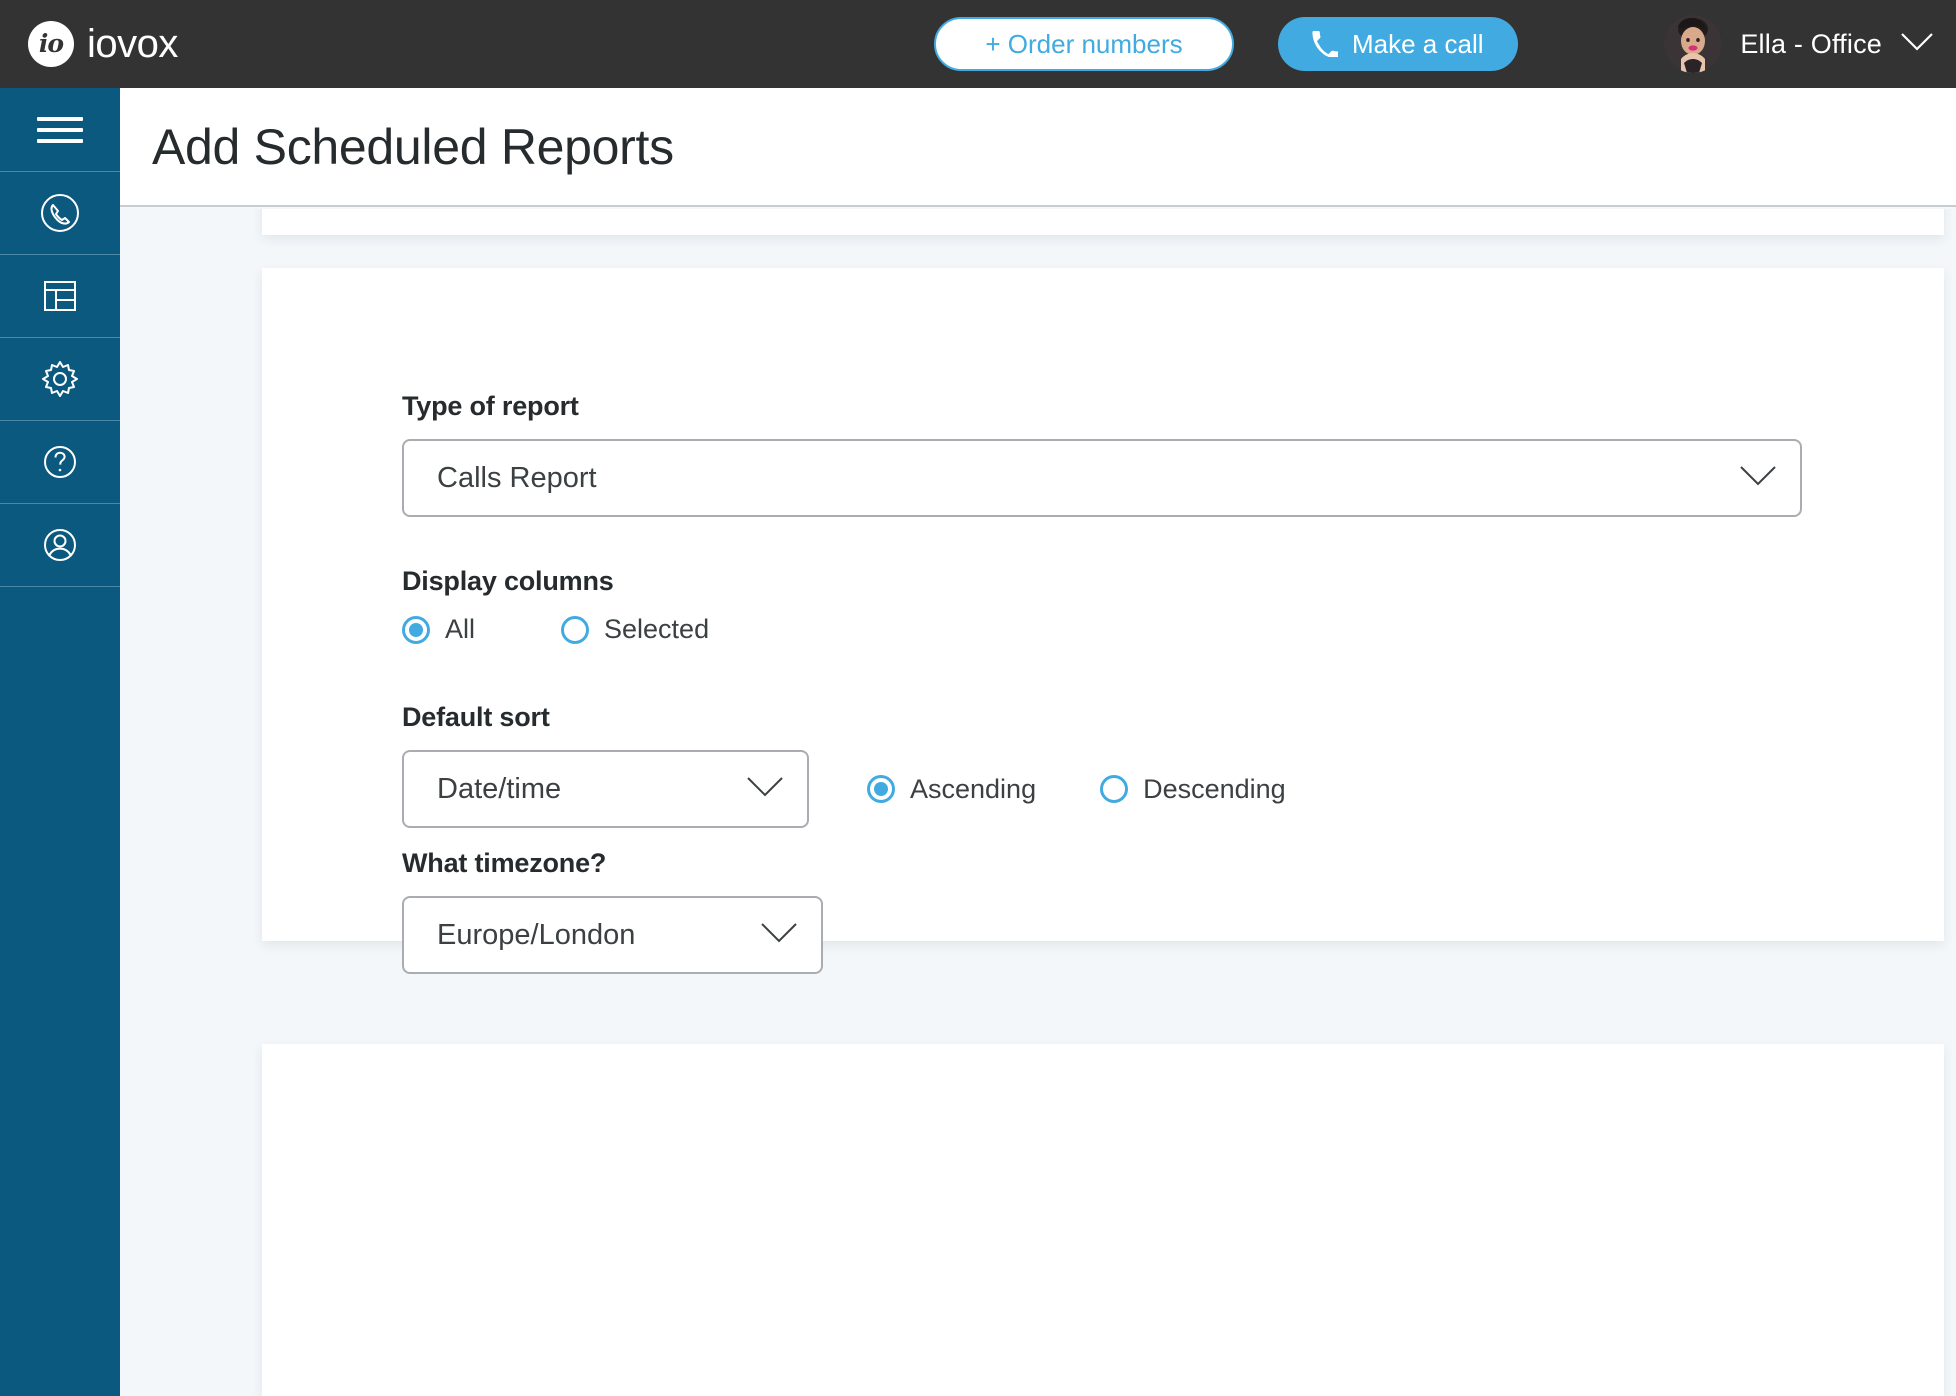 This screenshot has width=1956, height=1396. I want to click on user-menu: Ella - Office, so click(1799, 44).